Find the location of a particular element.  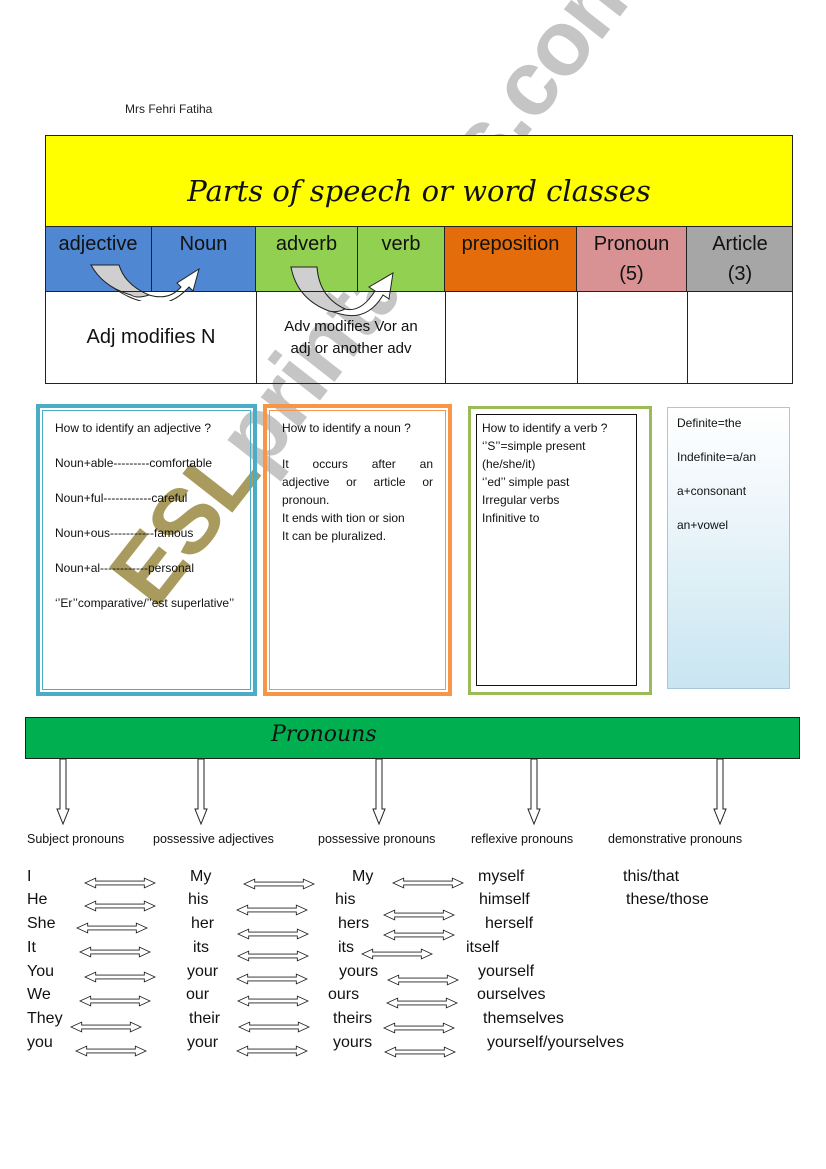

pronoun-subject: You is located at coordinates (40, 971).